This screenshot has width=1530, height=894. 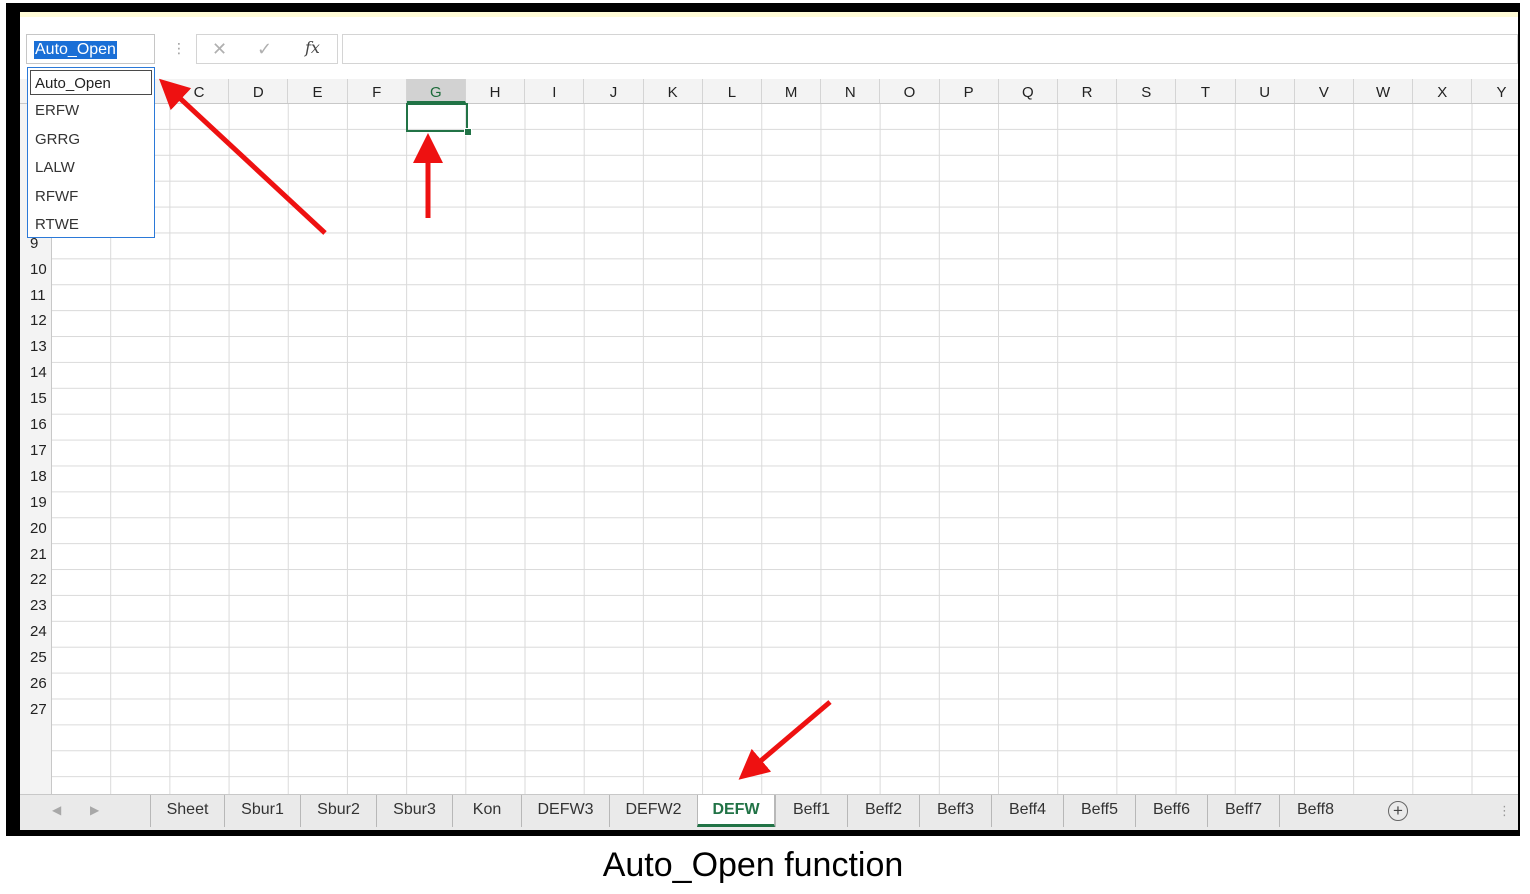 What do you see at coordinates (91, 168) in the screenshot?
I see `name-list-item-lalw: LALW` at bounding box center [91, 168].